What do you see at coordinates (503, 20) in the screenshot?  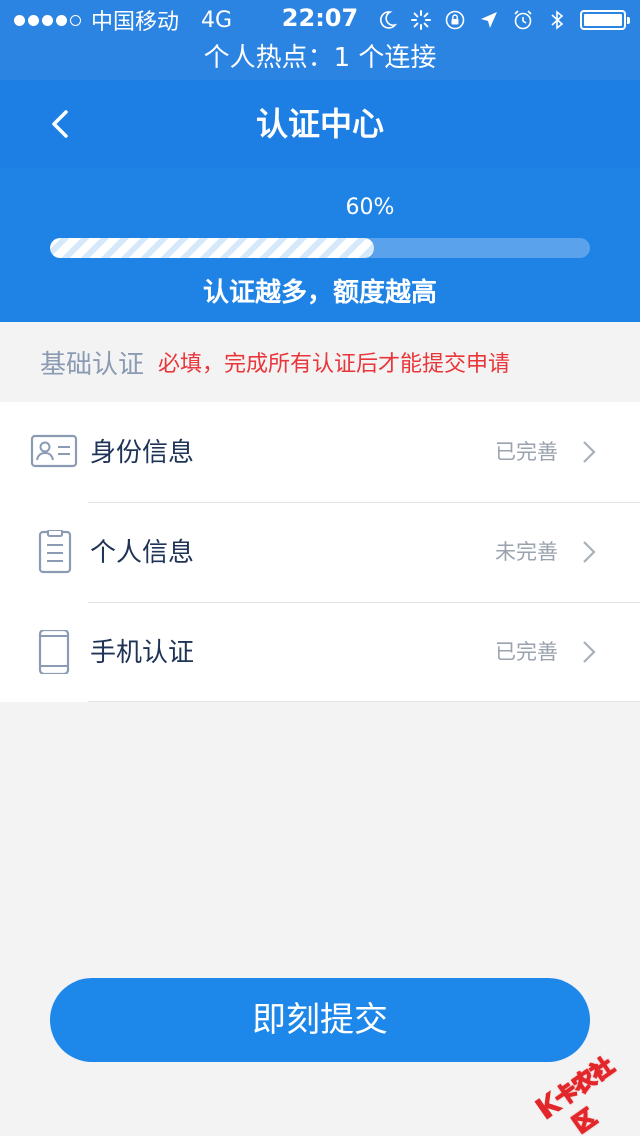 I see `status-right` at bounding box center [503, 20].